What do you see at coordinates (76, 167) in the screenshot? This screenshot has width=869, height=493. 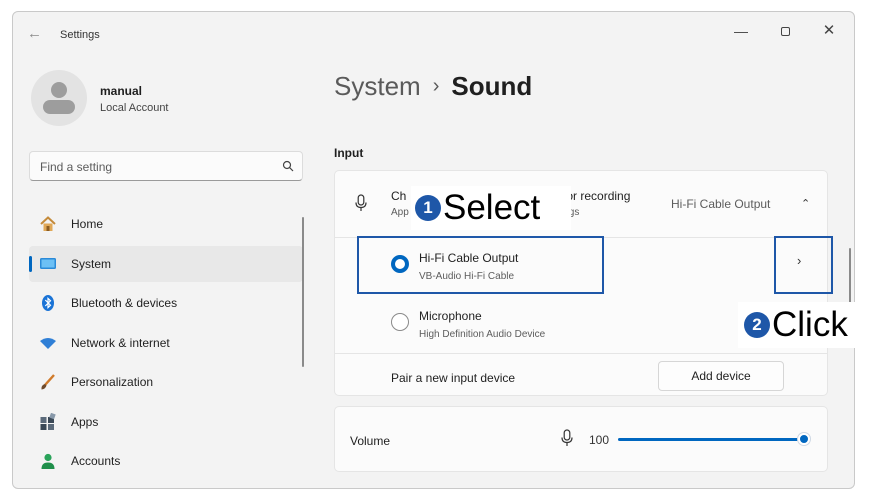 I see `search-placeholder: Find a setting` at bounding box center [76, 167].